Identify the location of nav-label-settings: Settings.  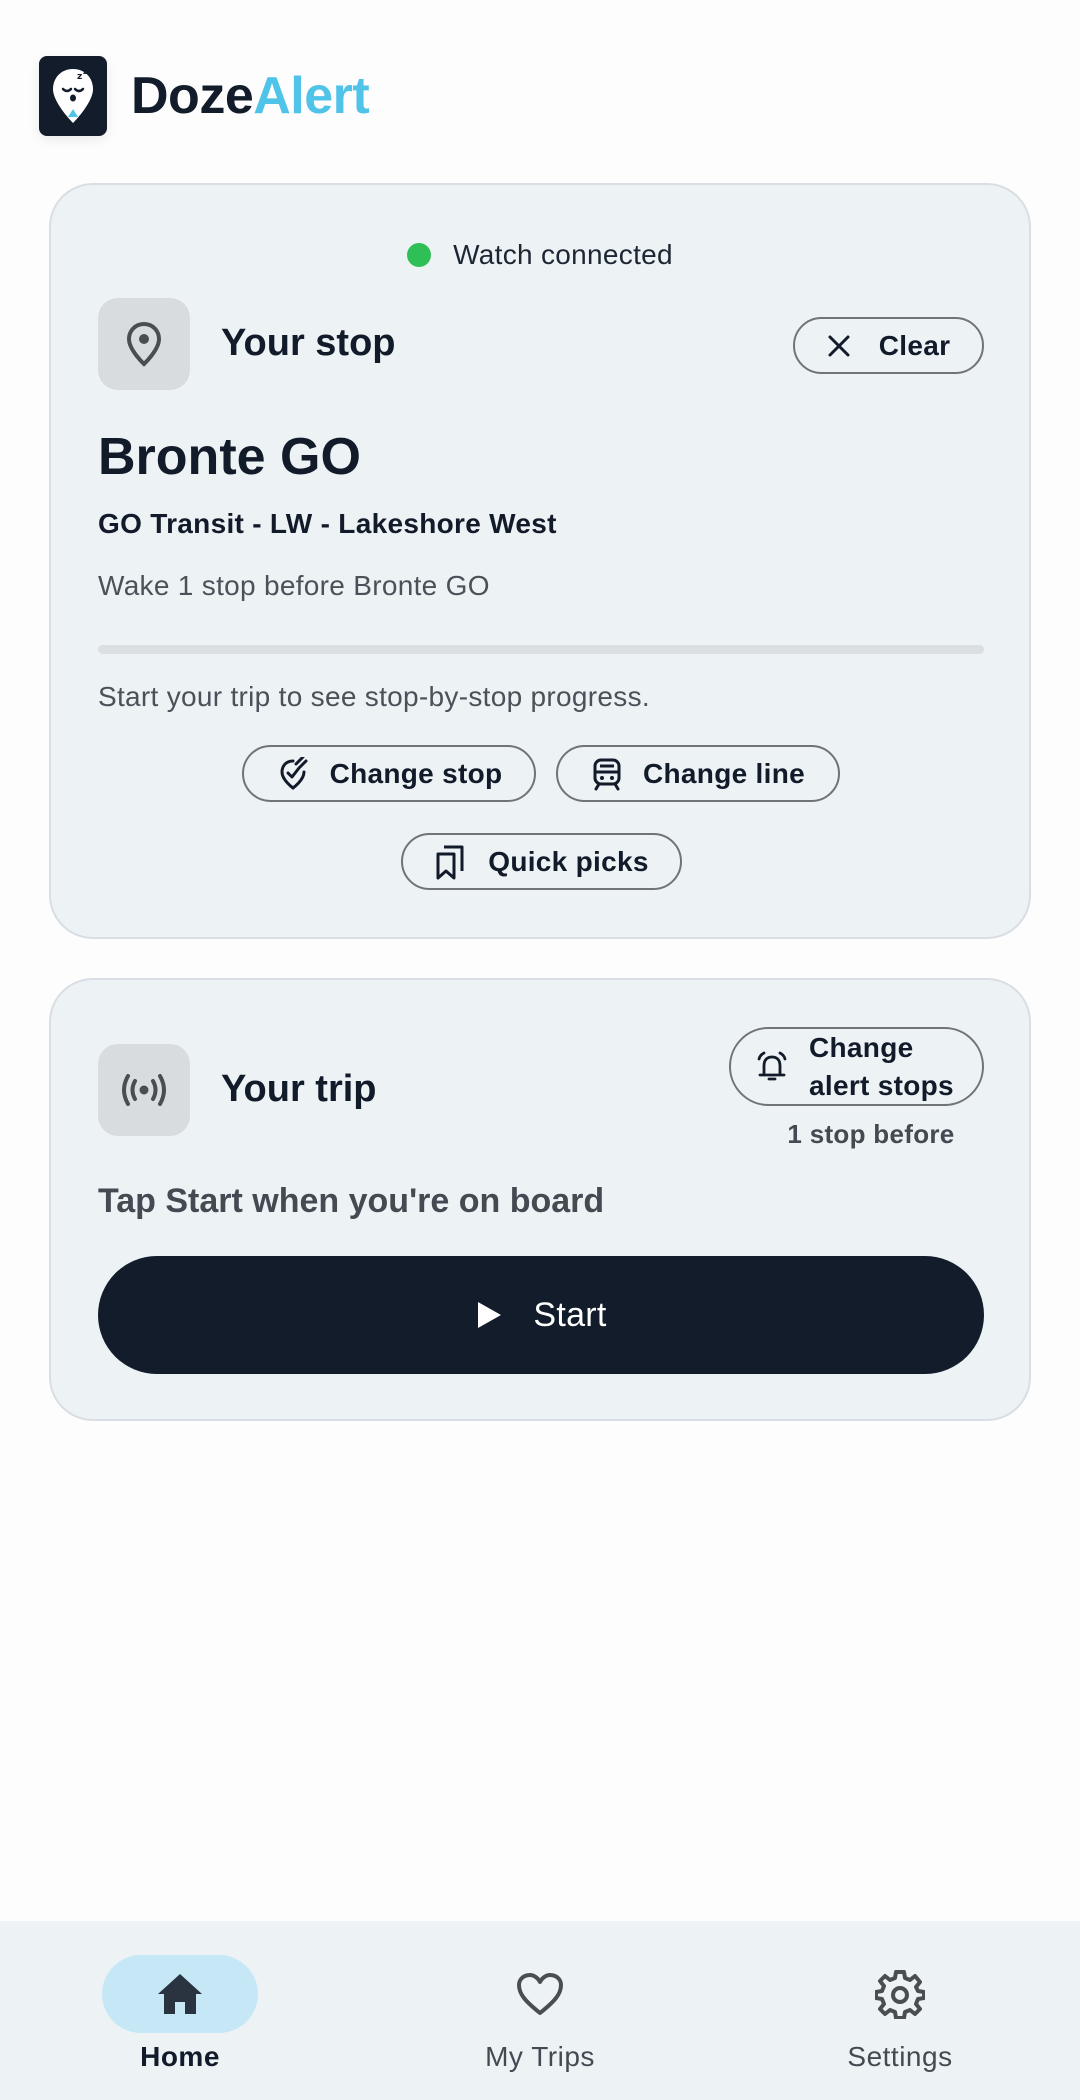
(900, 2056).